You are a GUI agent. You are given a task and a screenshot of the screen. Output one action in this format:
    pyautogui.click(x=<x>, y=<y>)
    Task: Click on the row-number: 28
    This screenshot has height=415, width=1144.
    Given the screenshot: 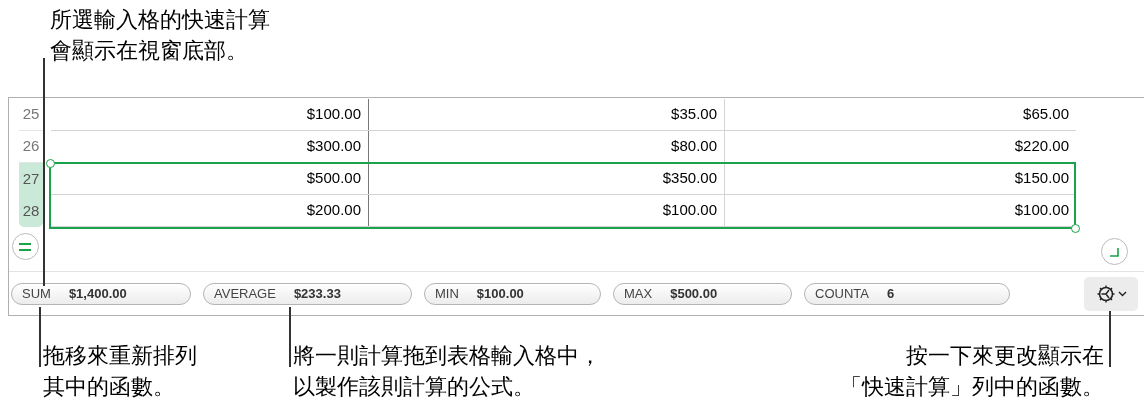 What is the action you would take?
    pyautogui.click(x=31, y=211)
    